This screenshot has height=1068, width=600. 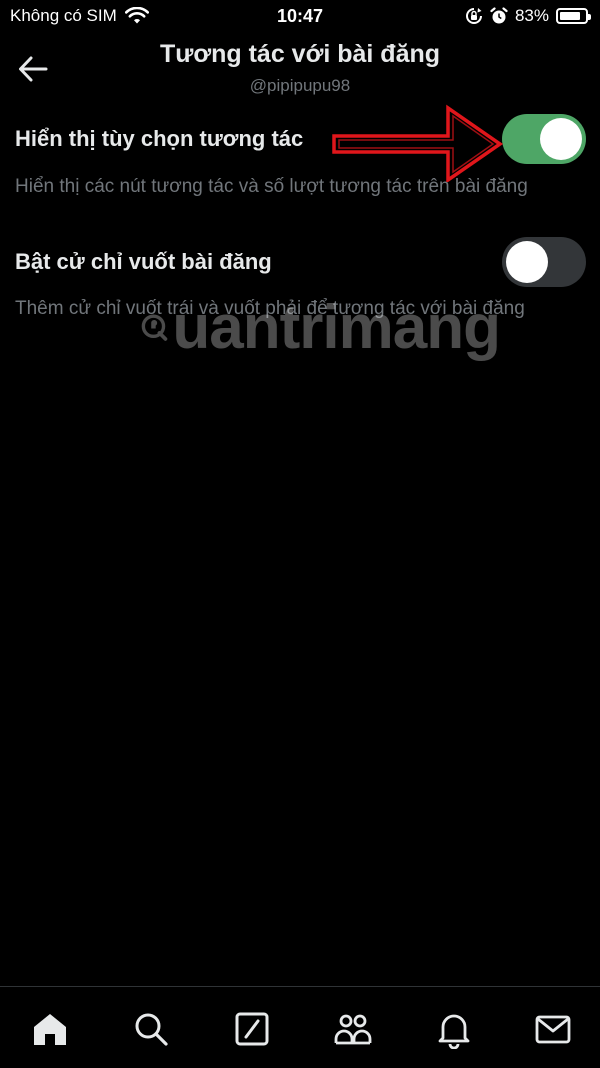 I want to click on communities-icon, so click(x=353, y=1029).